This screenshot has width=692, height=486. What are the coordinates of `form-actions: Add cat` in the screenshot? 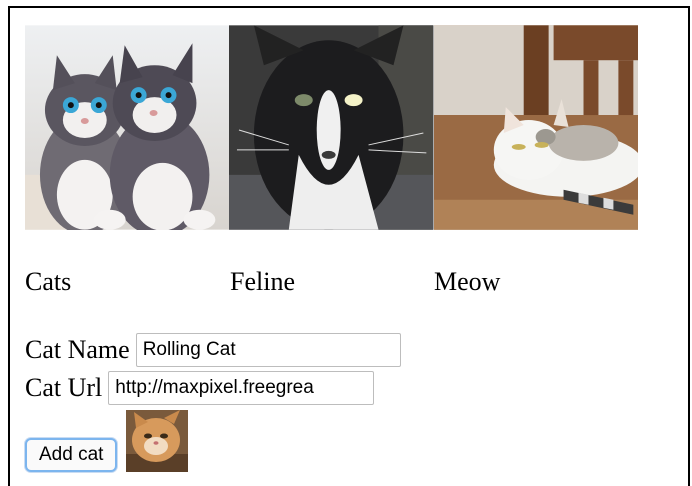 It's located at (107, 441).